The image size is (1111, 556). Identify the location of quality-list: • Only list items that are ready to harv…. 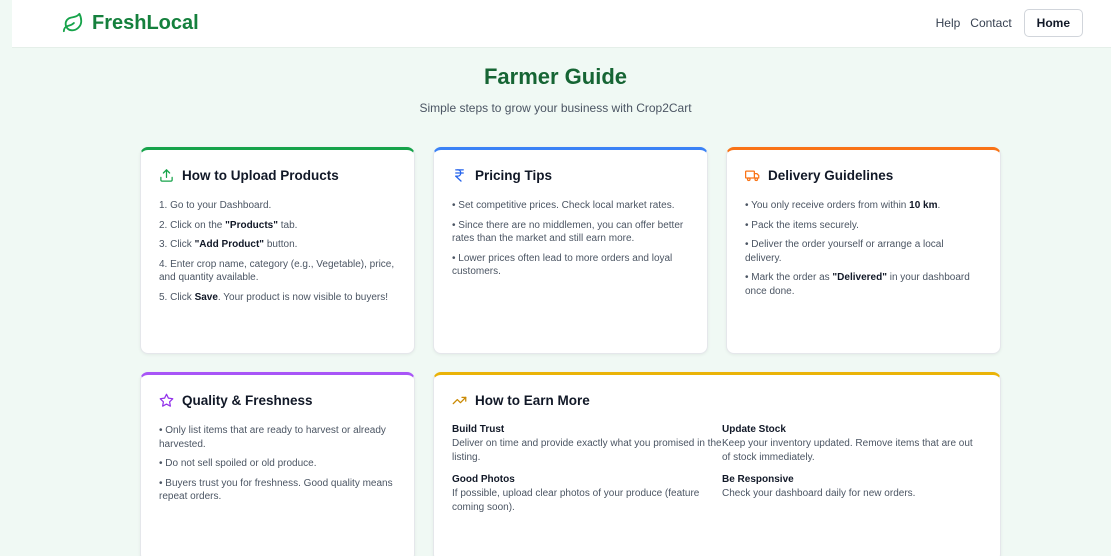
(277, 464).